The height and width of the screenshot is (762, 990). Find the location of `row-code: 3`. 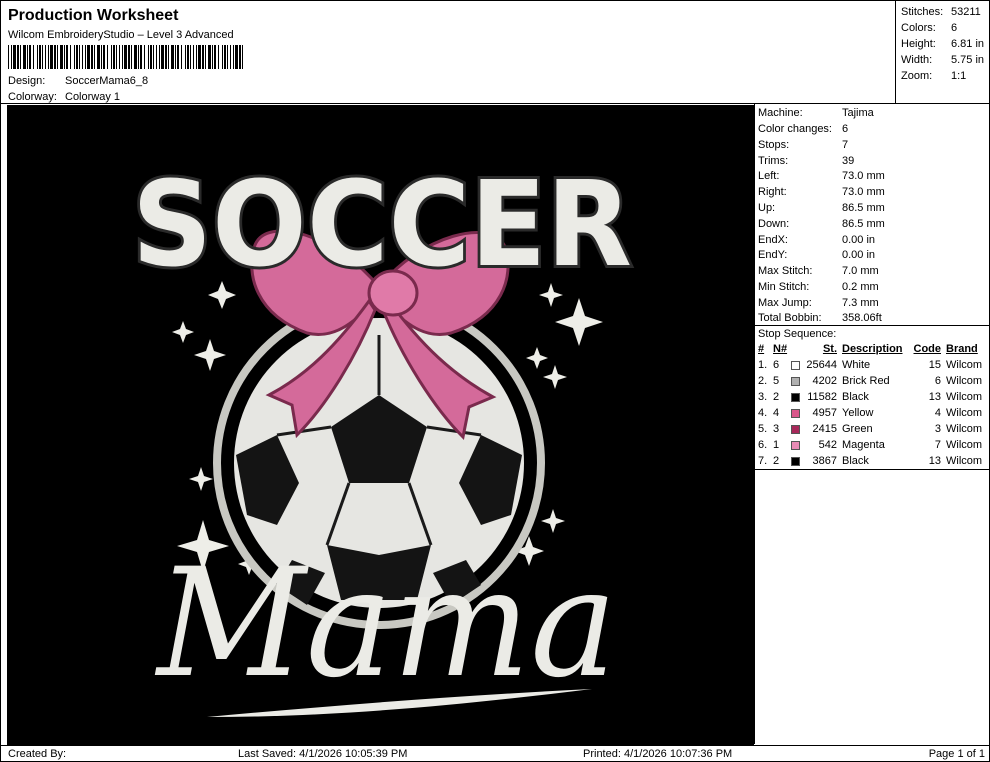

row-code: 3 is located at coordinates (937, 429).